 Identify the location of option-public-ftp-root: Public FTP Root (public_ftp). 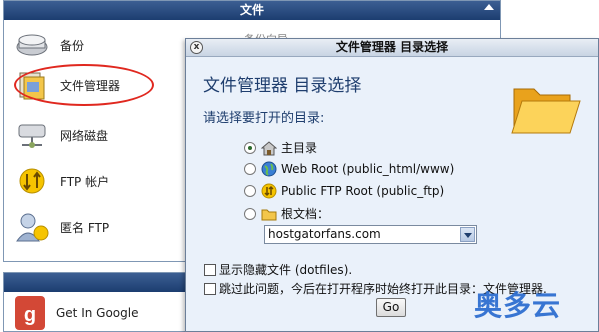
(344, 191).